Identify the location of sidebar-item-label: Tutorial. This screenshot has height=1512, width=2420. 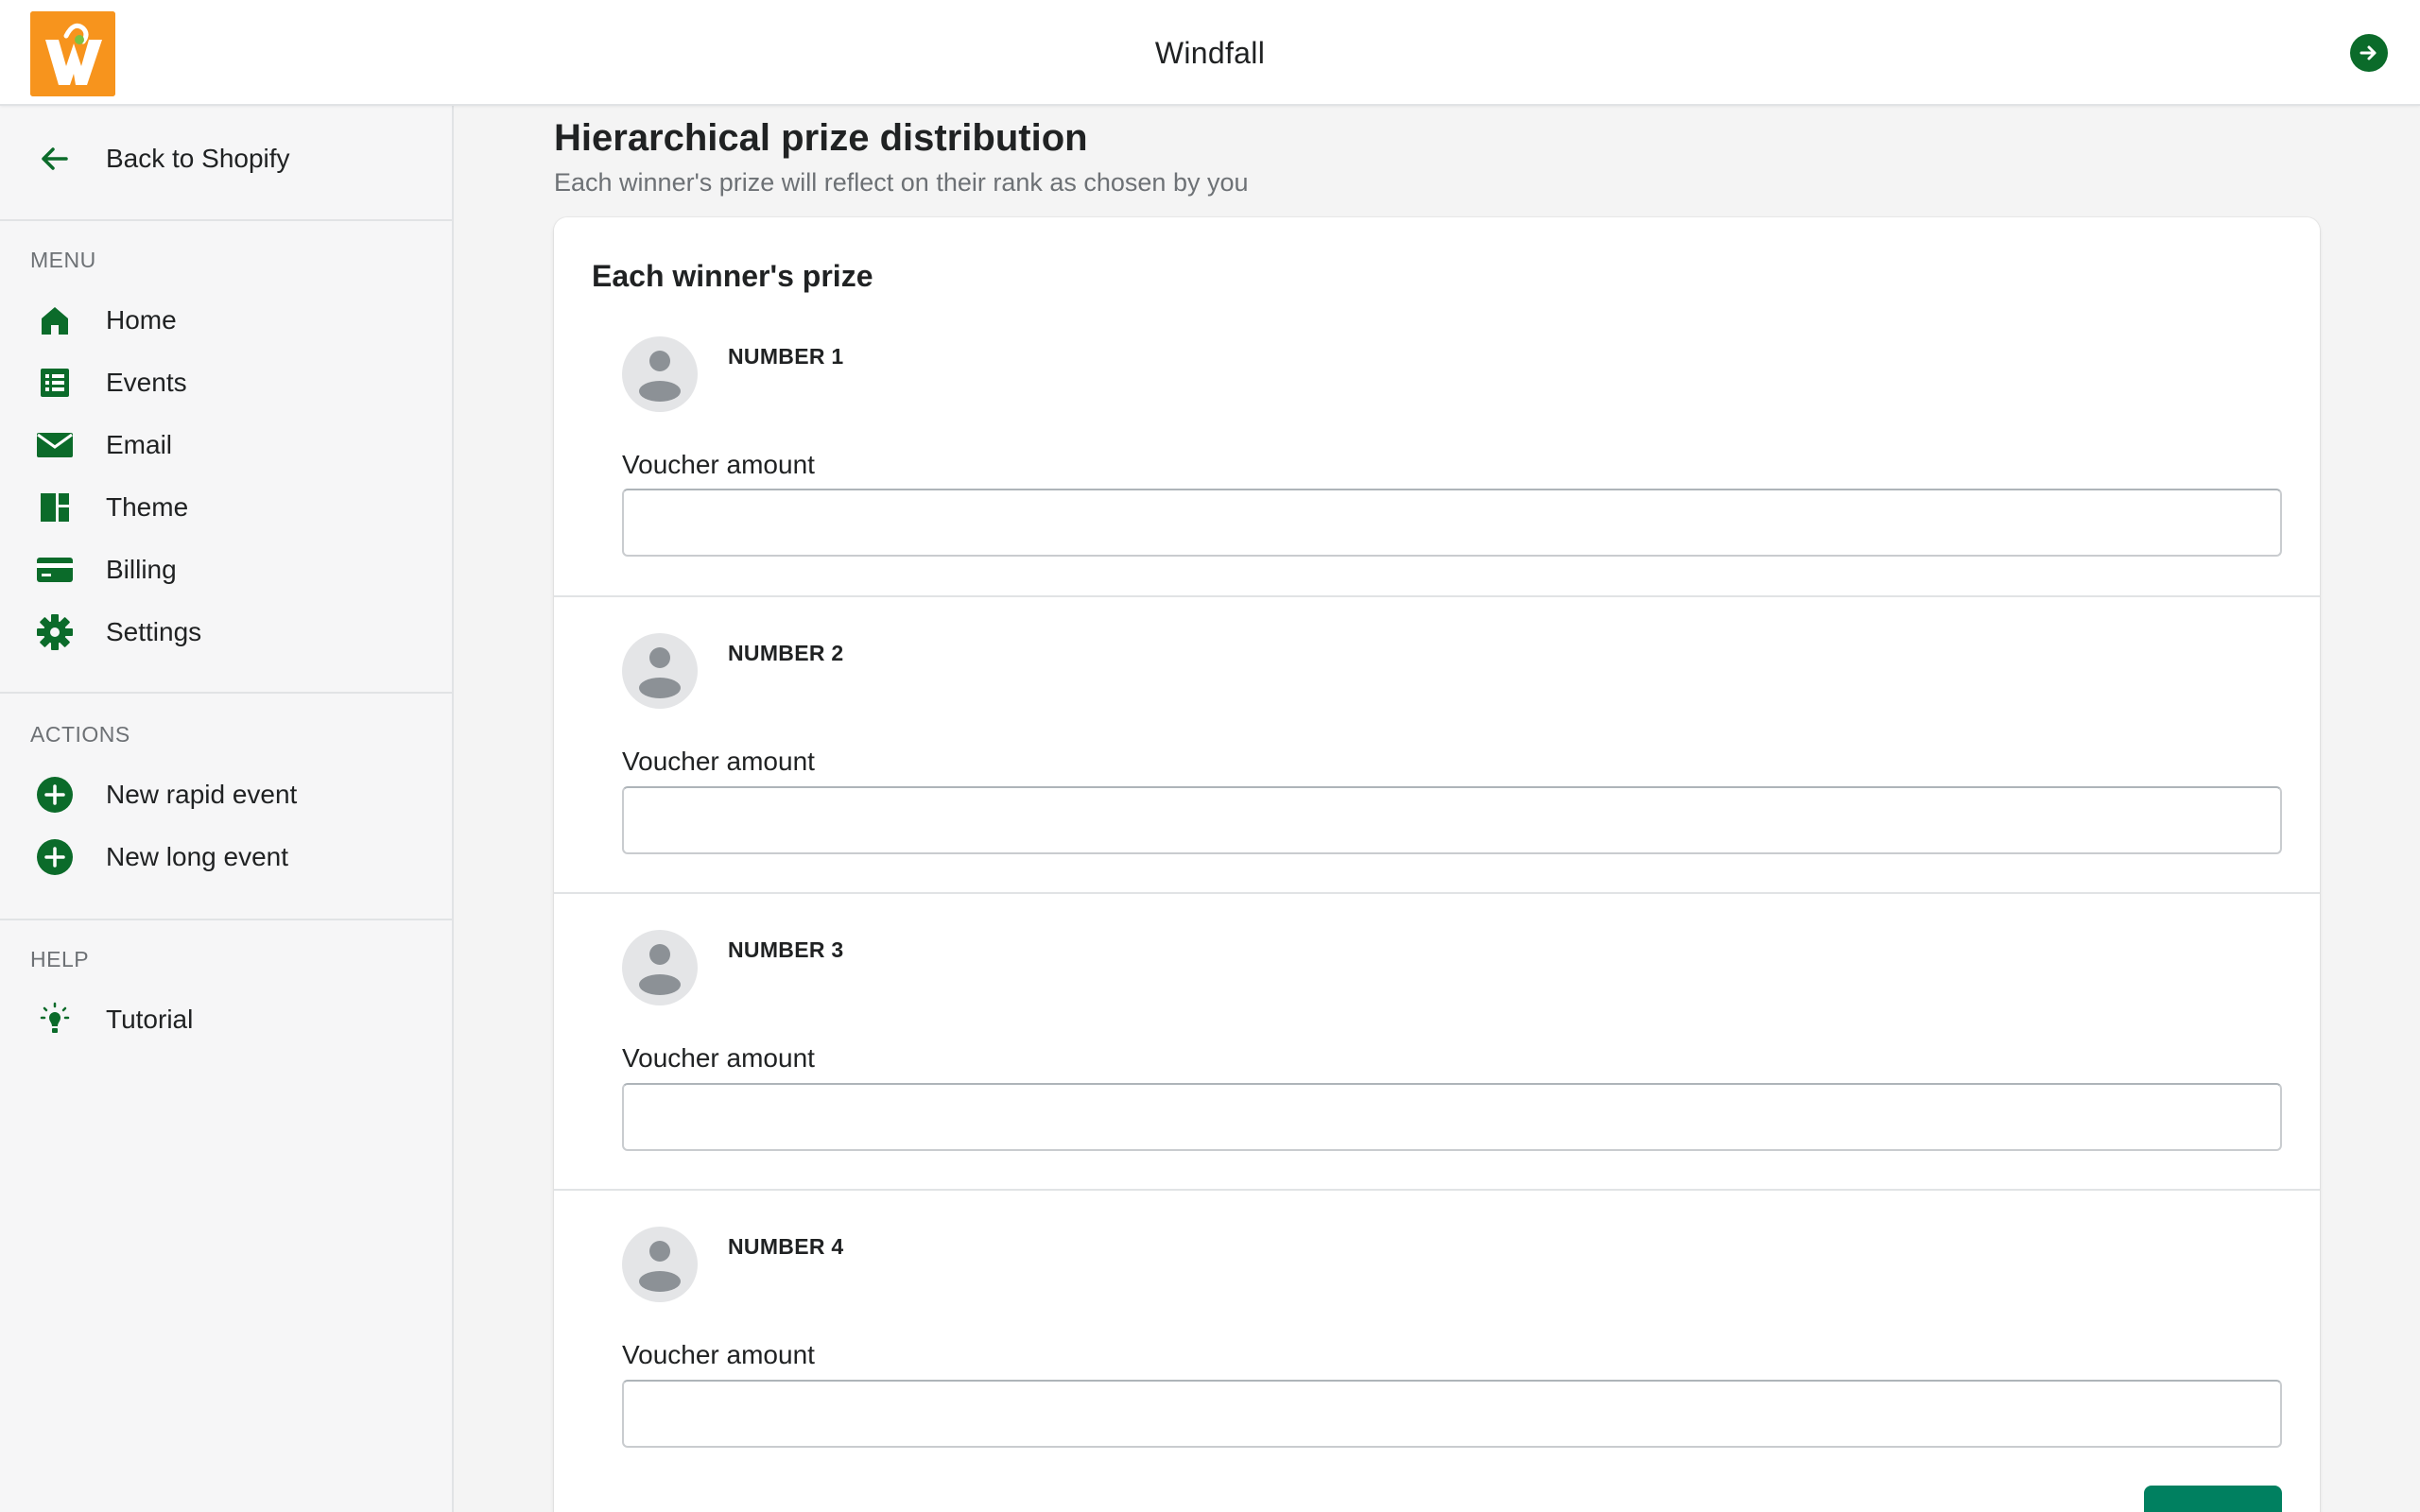
(150, 1019).